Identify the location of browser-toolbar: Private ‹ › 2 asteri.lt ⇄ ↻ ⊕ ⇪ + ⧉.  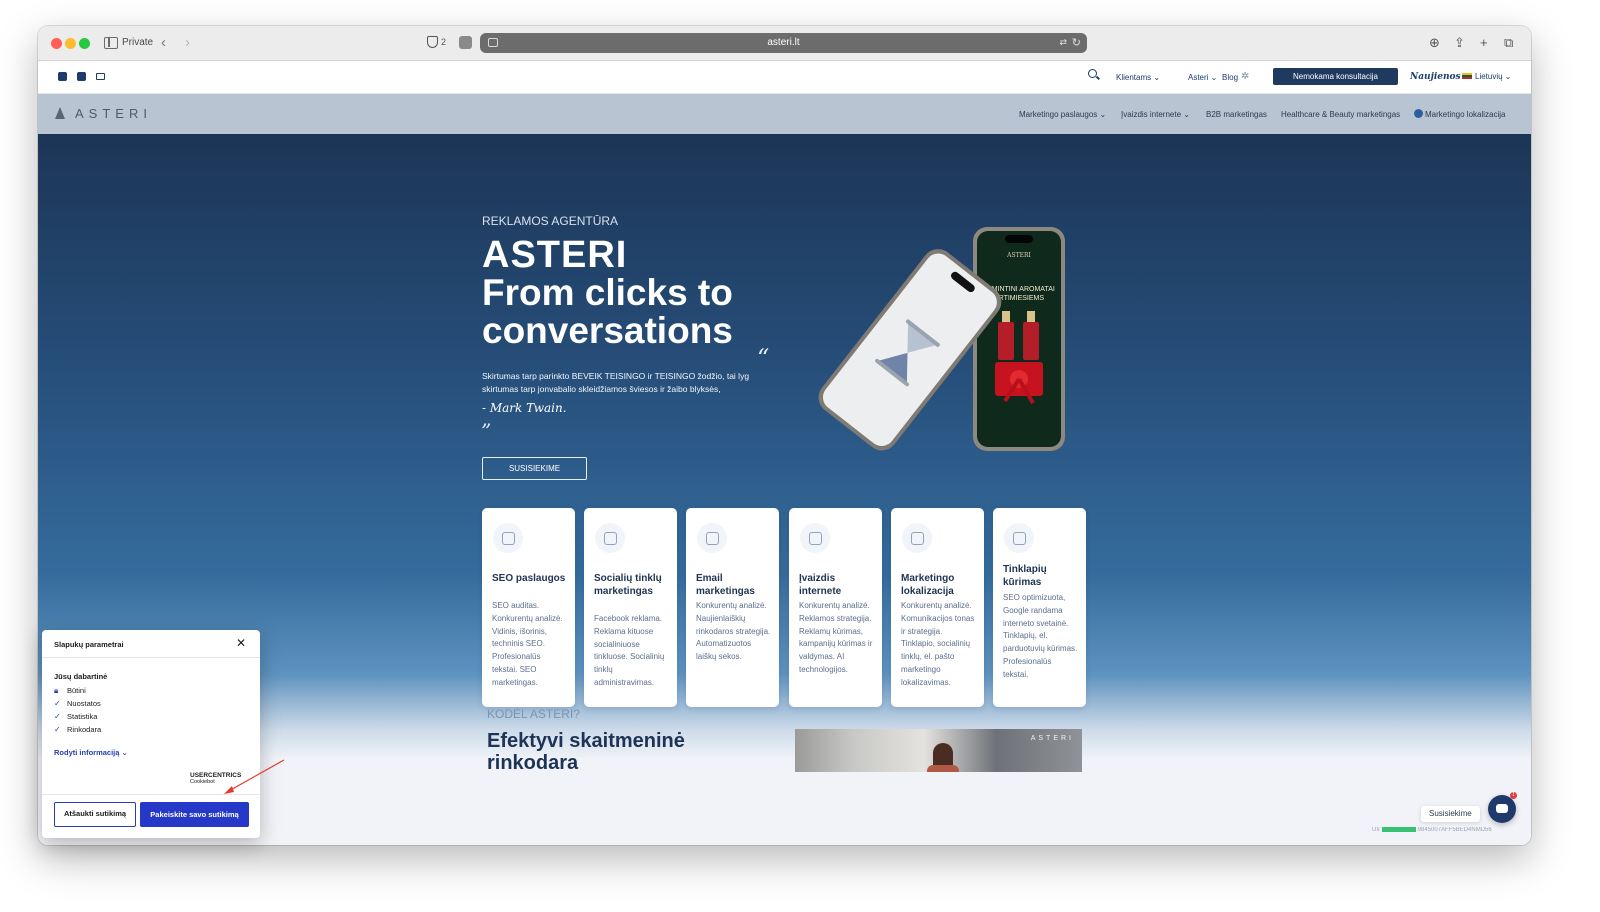
(784, 43).